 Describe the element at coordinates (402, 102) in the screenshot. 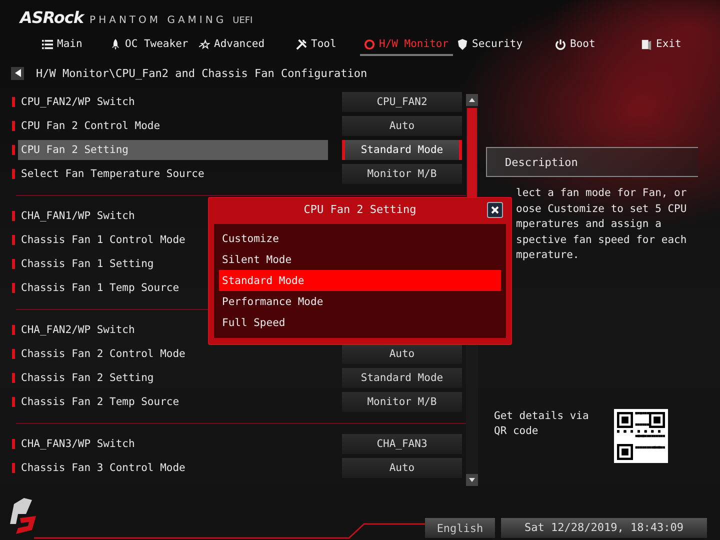

I see `setting-value: CPU_FAN2` at that location.